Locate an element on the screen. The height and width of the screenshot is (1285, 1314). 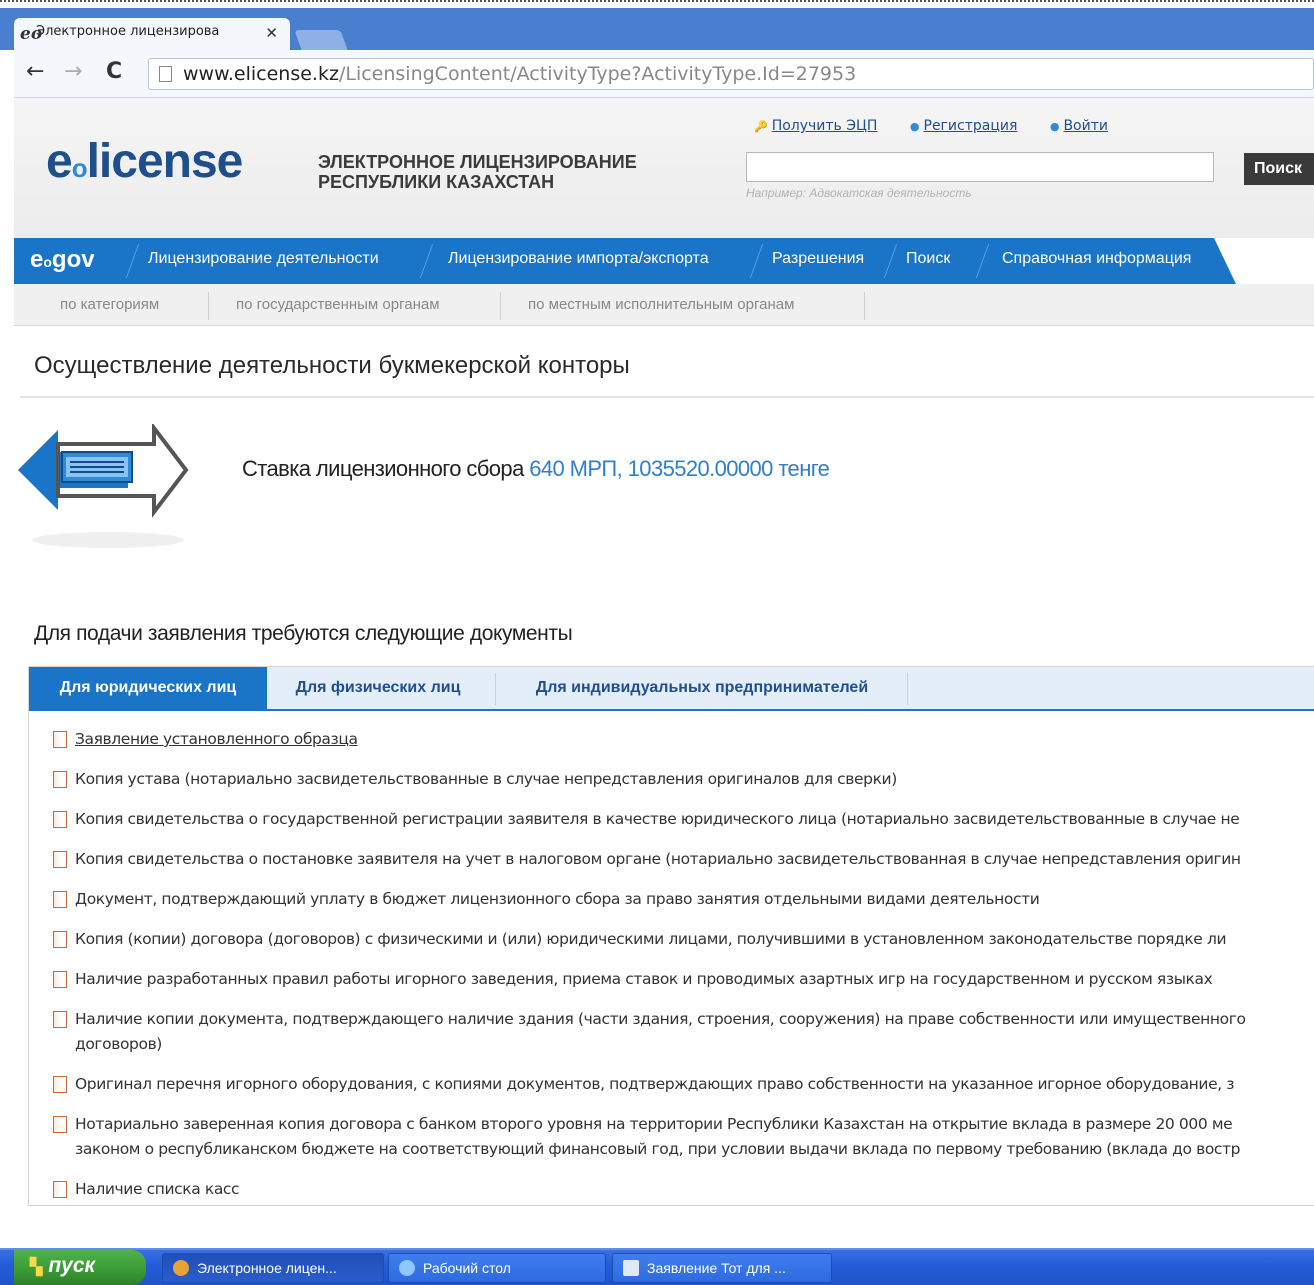
subnav-by-local-bodies: по местным исполнительным органам is located at coordinates (661, 304).